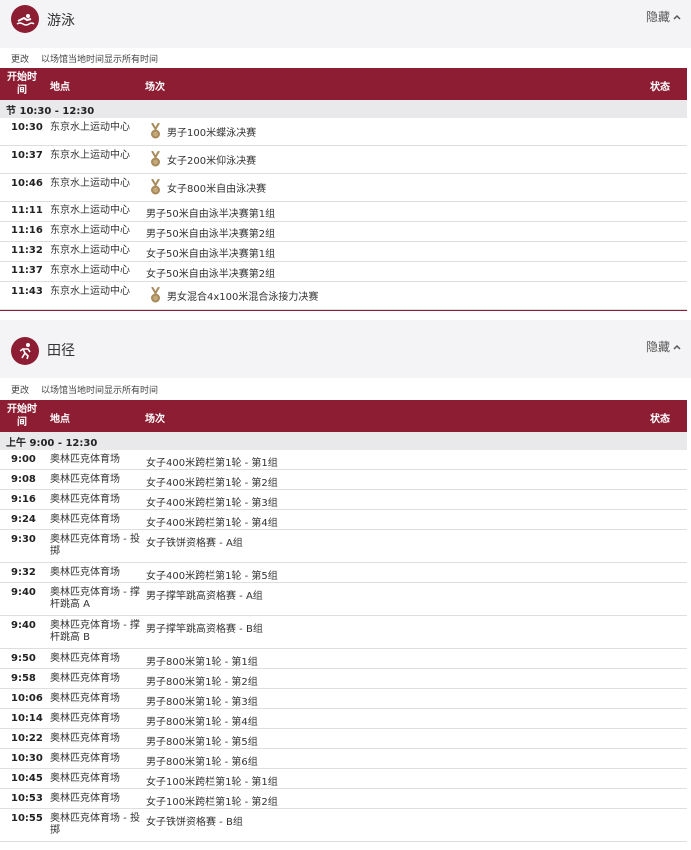  Describe the element at coordinates (211, 214) in the screenshot. I see `row-event-label: 男子50米自由泳半决赛第1组` at that location.